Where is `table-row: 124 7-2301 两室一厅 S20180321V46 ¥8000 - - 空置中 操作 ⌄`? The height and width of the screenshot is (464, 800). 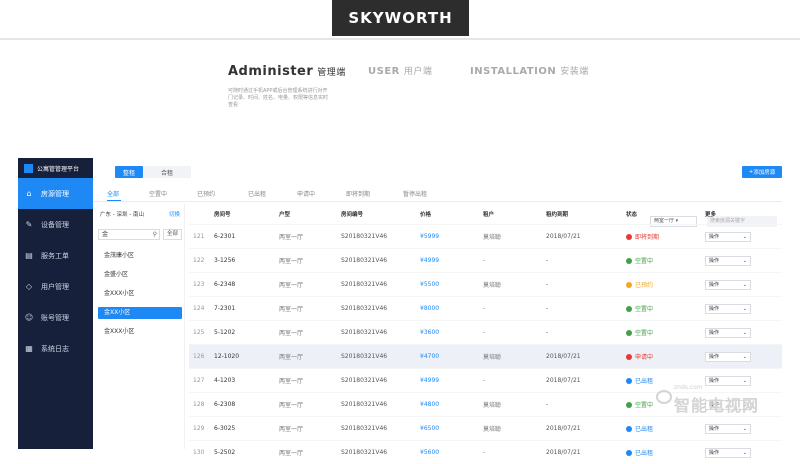
table-row: 124 7-2301 两室一厅 S20180321V46 ¥8000 - - 空置中 操作 ⌄ is located at coordinates (485, 308).